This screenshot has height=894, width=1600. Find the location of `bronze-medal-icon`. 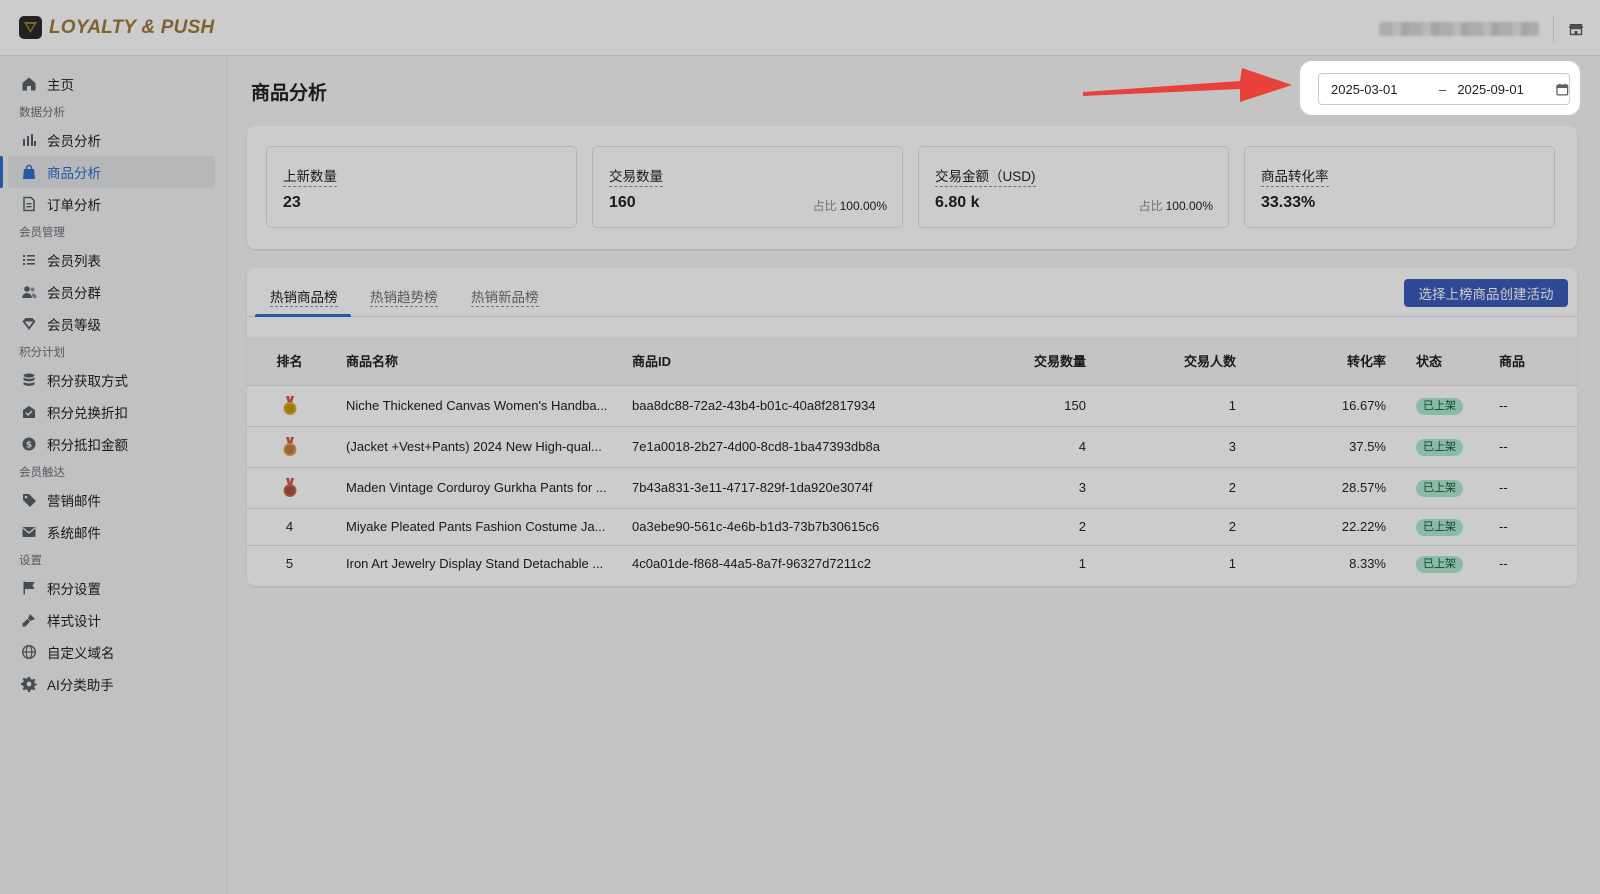

bronze-medal-icon is located at coordinates (289, 487).